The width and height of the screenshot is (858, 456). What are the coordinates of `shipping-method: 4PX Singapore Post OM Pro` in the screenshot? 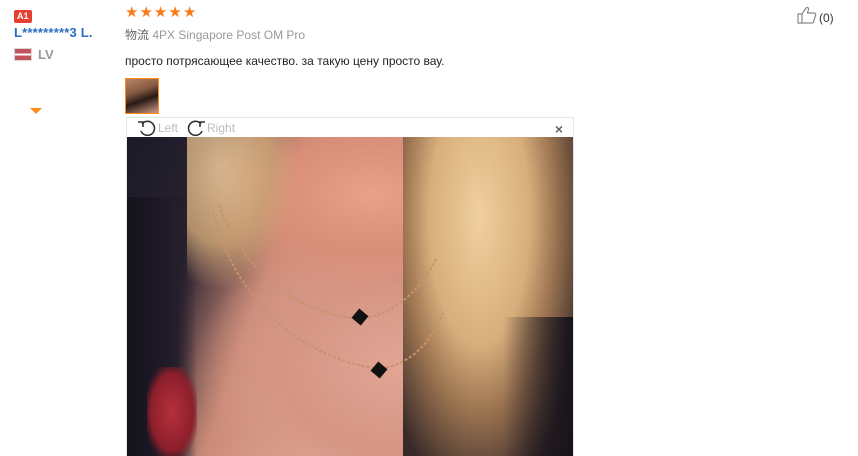 It's located at (229, 35).